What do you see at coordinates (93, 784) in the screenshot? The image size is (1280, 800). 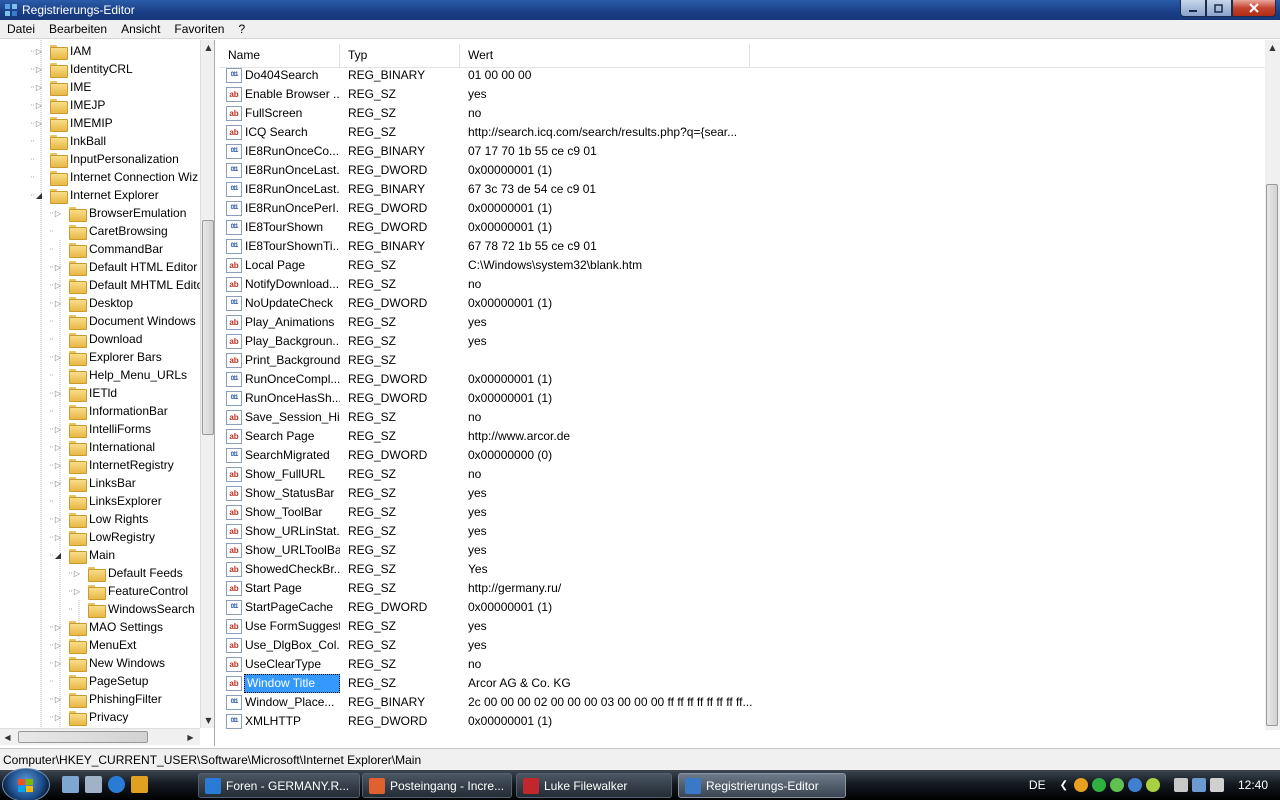 I see `switch-windows-icon` at bounding box center [93, 784].